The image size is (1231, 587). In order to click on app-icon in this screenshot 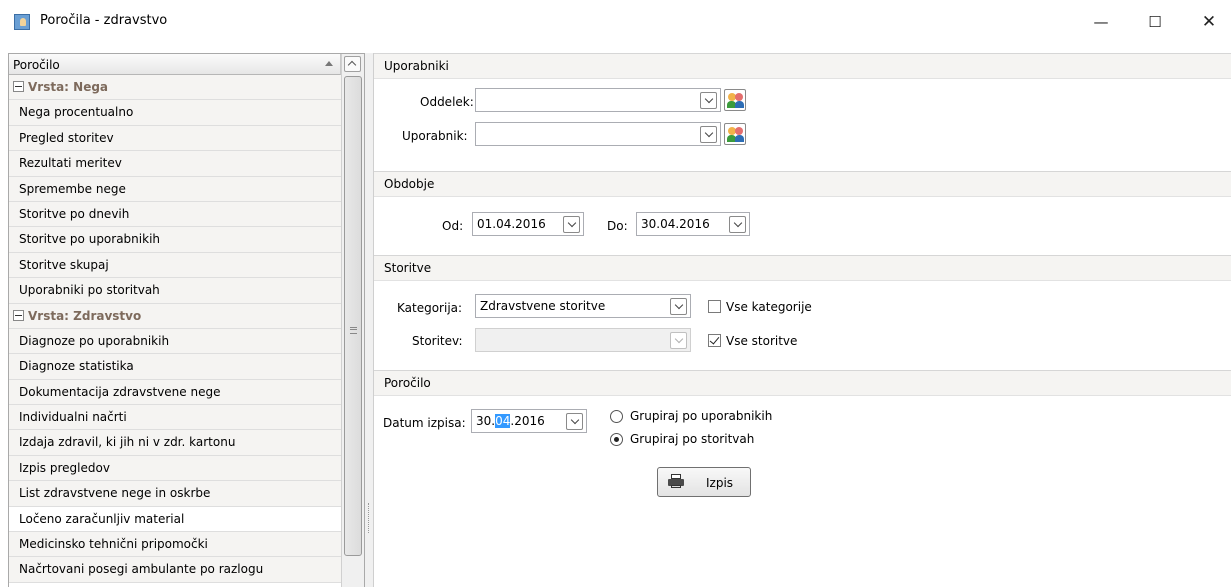, I will do `click(22, 22)`.